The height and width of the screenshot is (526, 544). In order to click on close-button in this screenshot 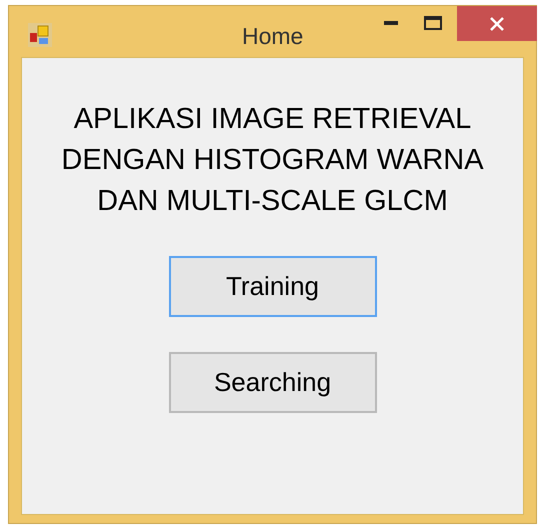, I will do `click(497, 23)`.